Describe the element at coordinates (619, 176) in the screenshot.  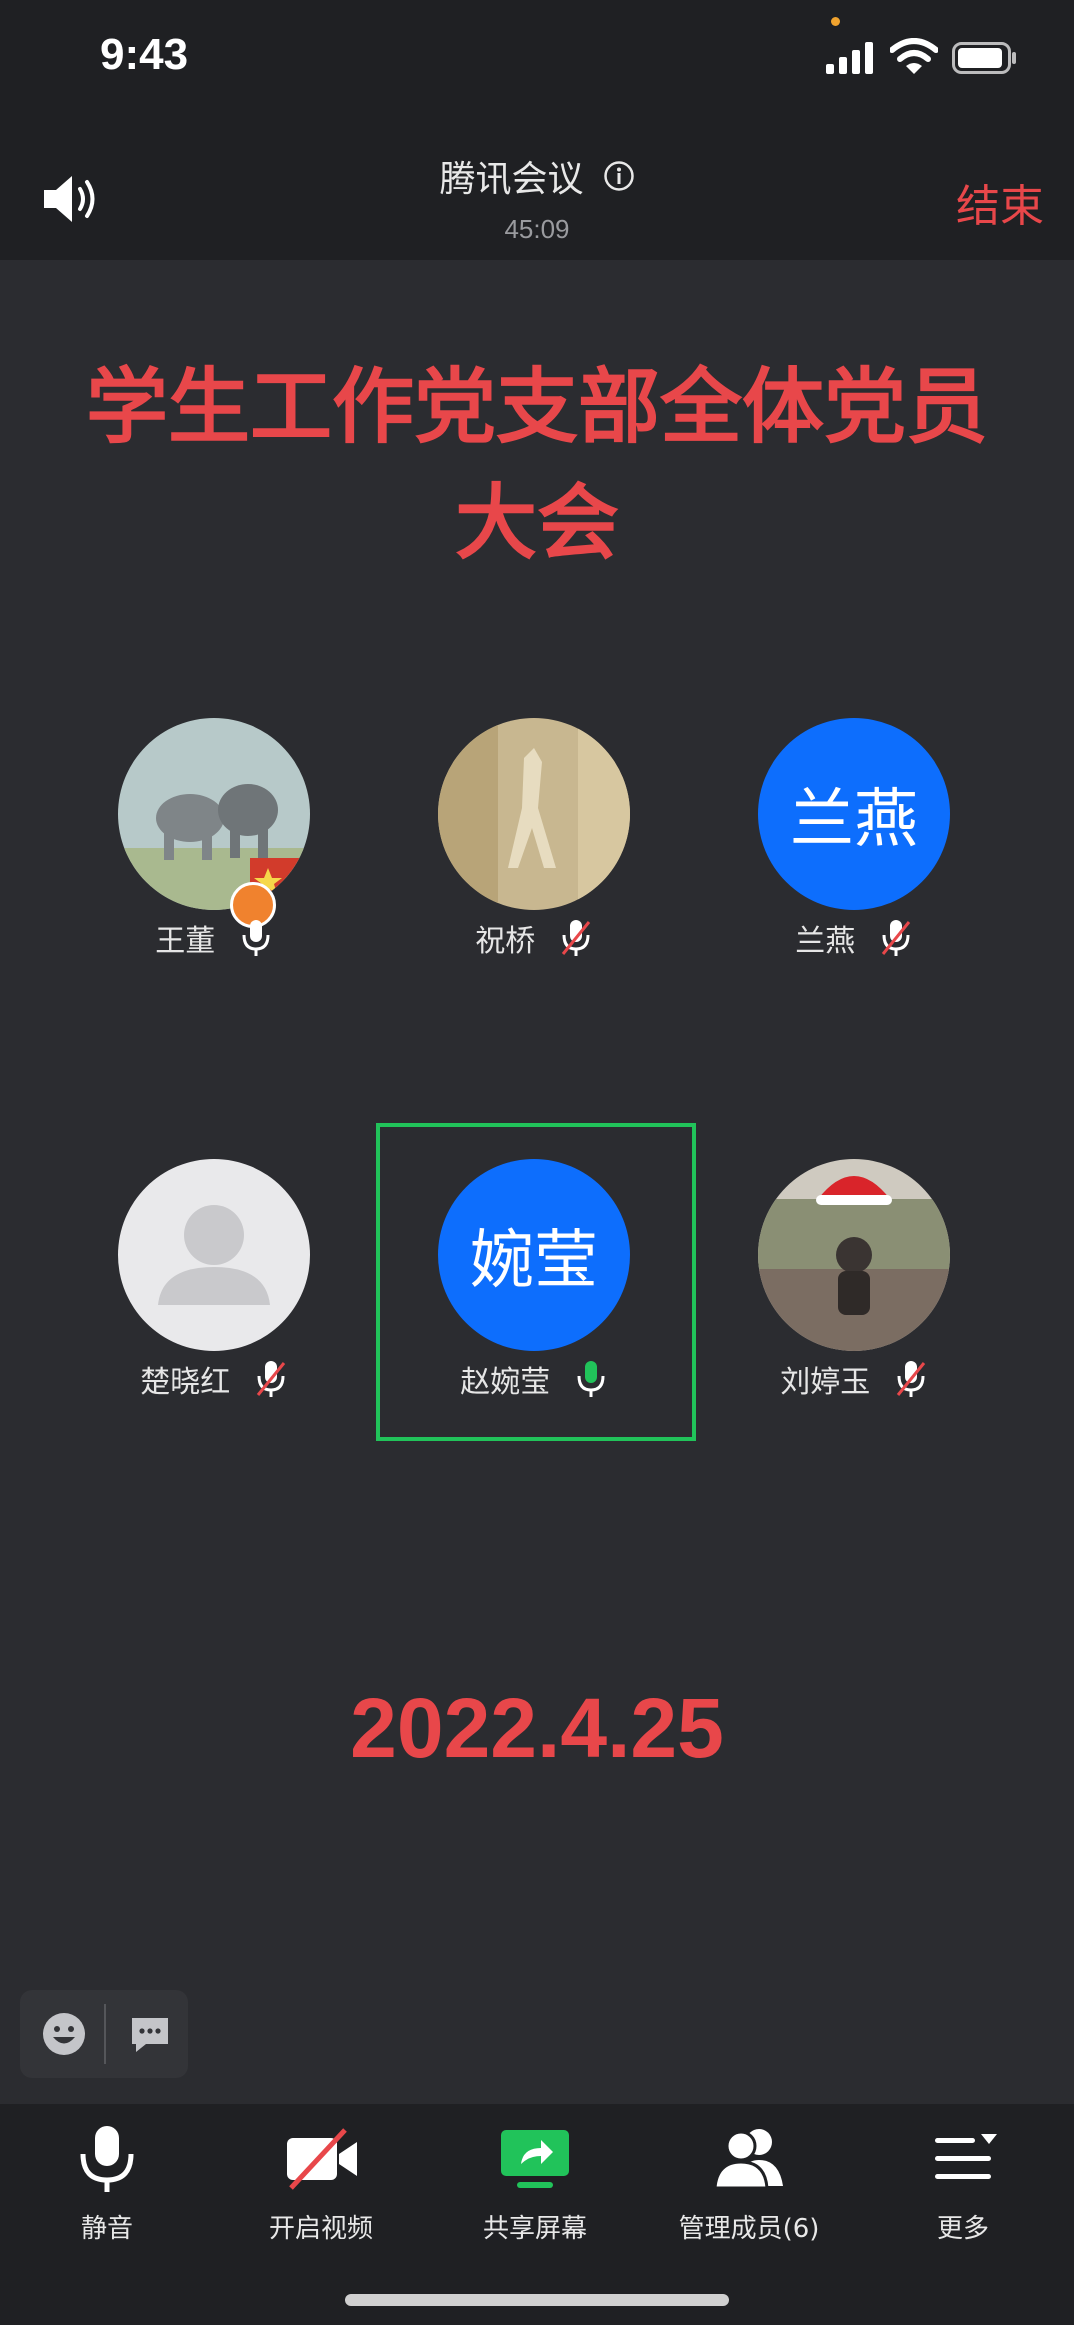
I see `info-icon` at that location.